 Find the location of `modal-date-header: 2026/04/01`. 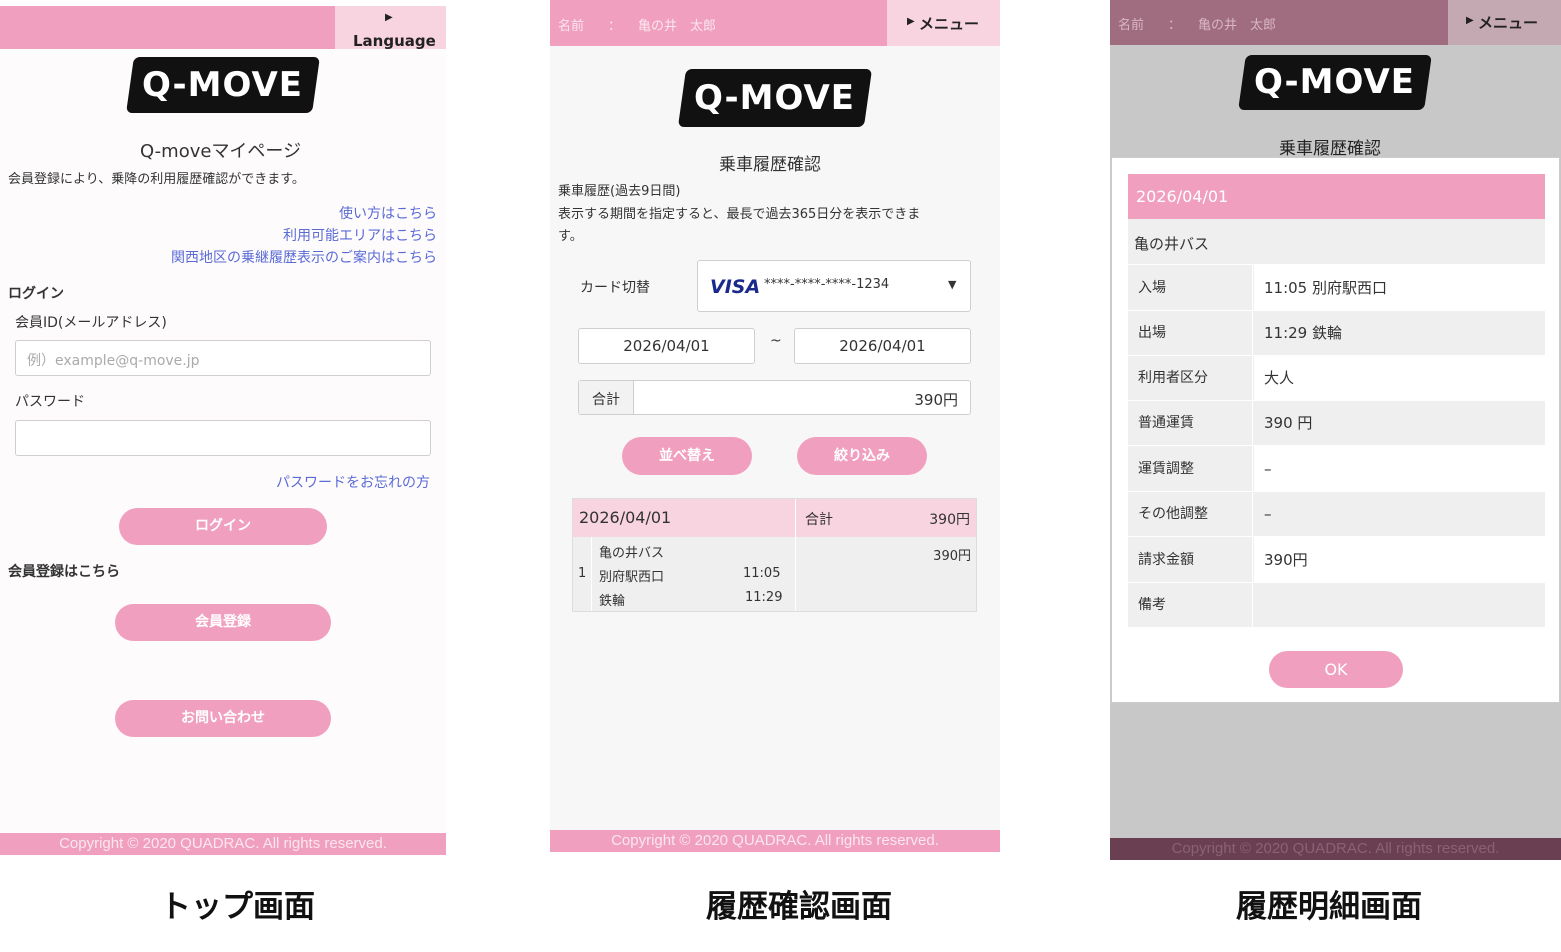

modal-date-header: 2026/04/01 is located at coordinates (1336, 196).